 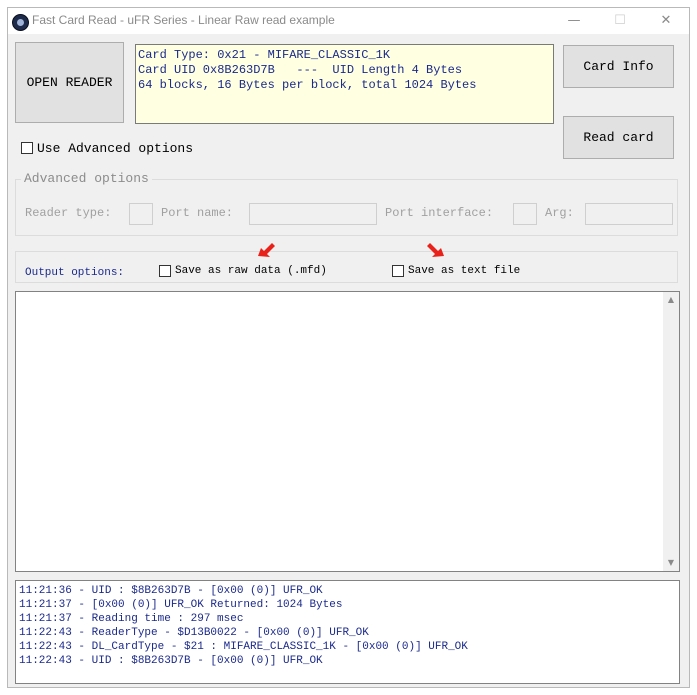 What do you see at coordinates (20, 22) in the screenshot?
I see `app-logo-icon` at bounding box center [20, 22].